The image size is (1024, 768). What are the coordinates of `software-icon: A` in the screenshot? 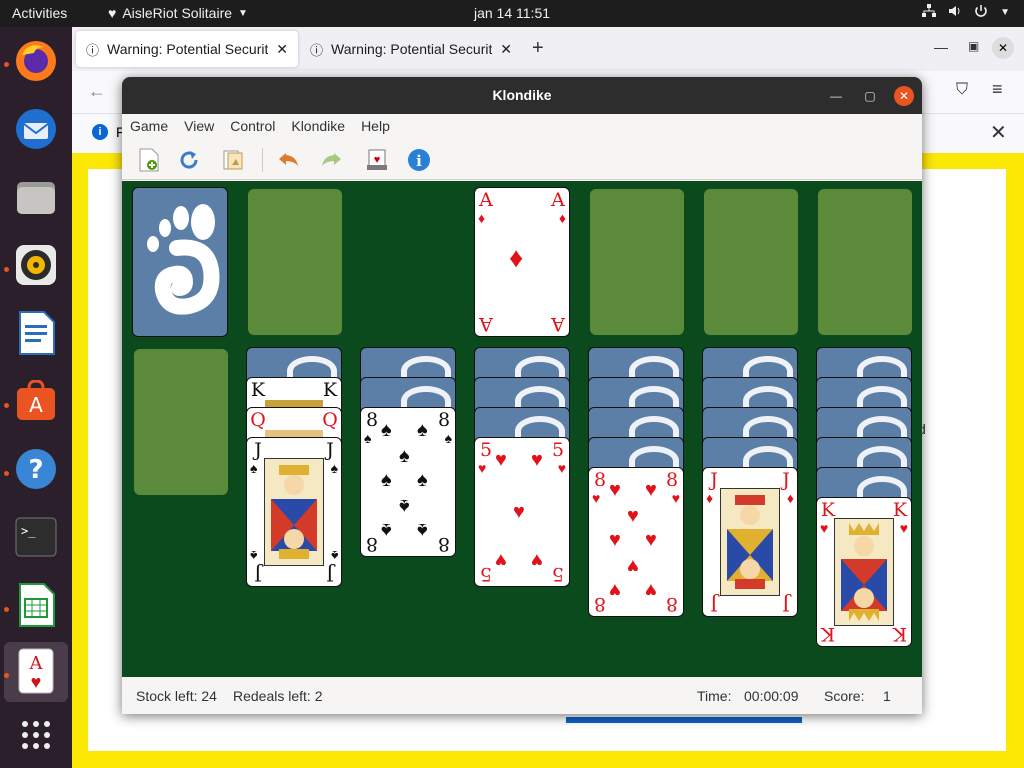 It's located at (36, 401).